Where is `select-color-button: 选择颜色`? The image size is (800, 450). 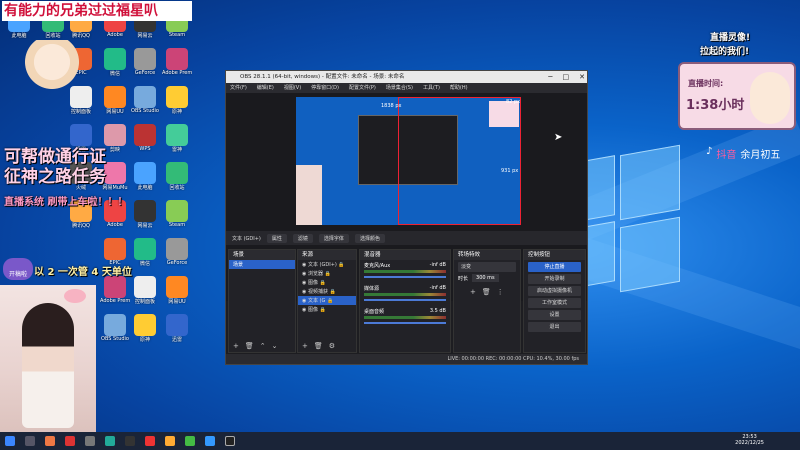
select-color-button: 选择颜色 is located at coordinates (369, 238).